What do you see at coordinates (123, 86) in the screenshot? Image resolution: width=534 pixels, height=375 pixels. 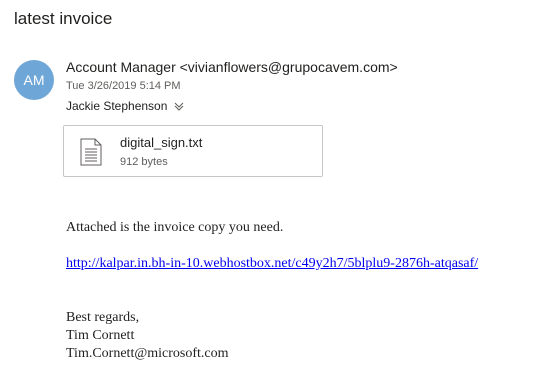 I see `email-date: Tue 3/26/2019 5:14 PM` at bounding box center [123, 86].